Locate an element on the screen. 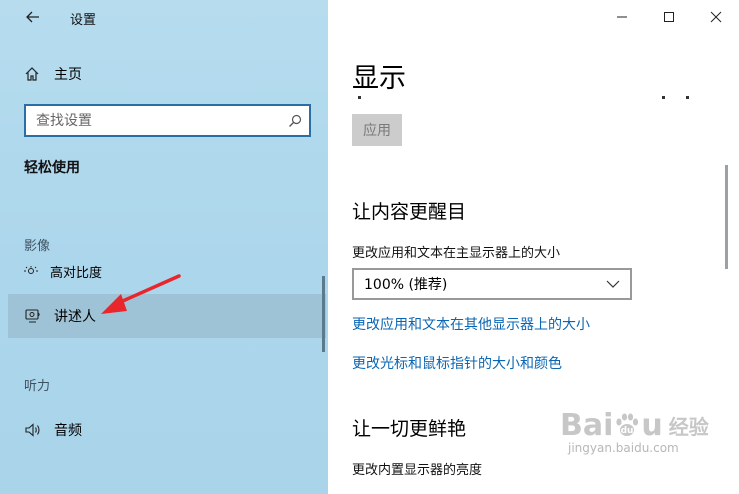  link-other-displays: 更改应用和文本在其他显示器上的大小 is located at coordinates (471, 324).